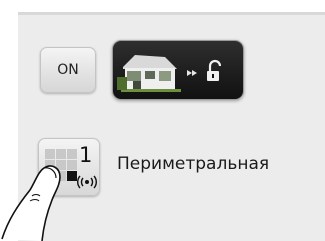 This screenshot has height=241, width=325. Describe the element at coordinates (192, 73) in the screenshot. I see `fast-forward-icon` at that location.